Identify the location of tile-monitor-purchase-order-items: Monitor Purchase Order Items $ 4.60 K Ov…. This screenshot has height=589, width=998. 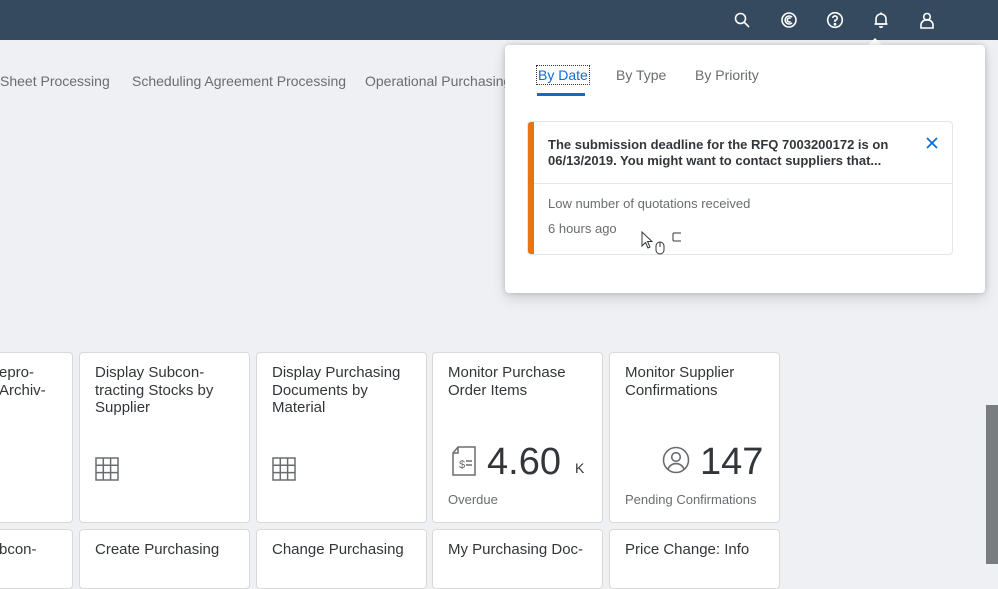
(517, 437).